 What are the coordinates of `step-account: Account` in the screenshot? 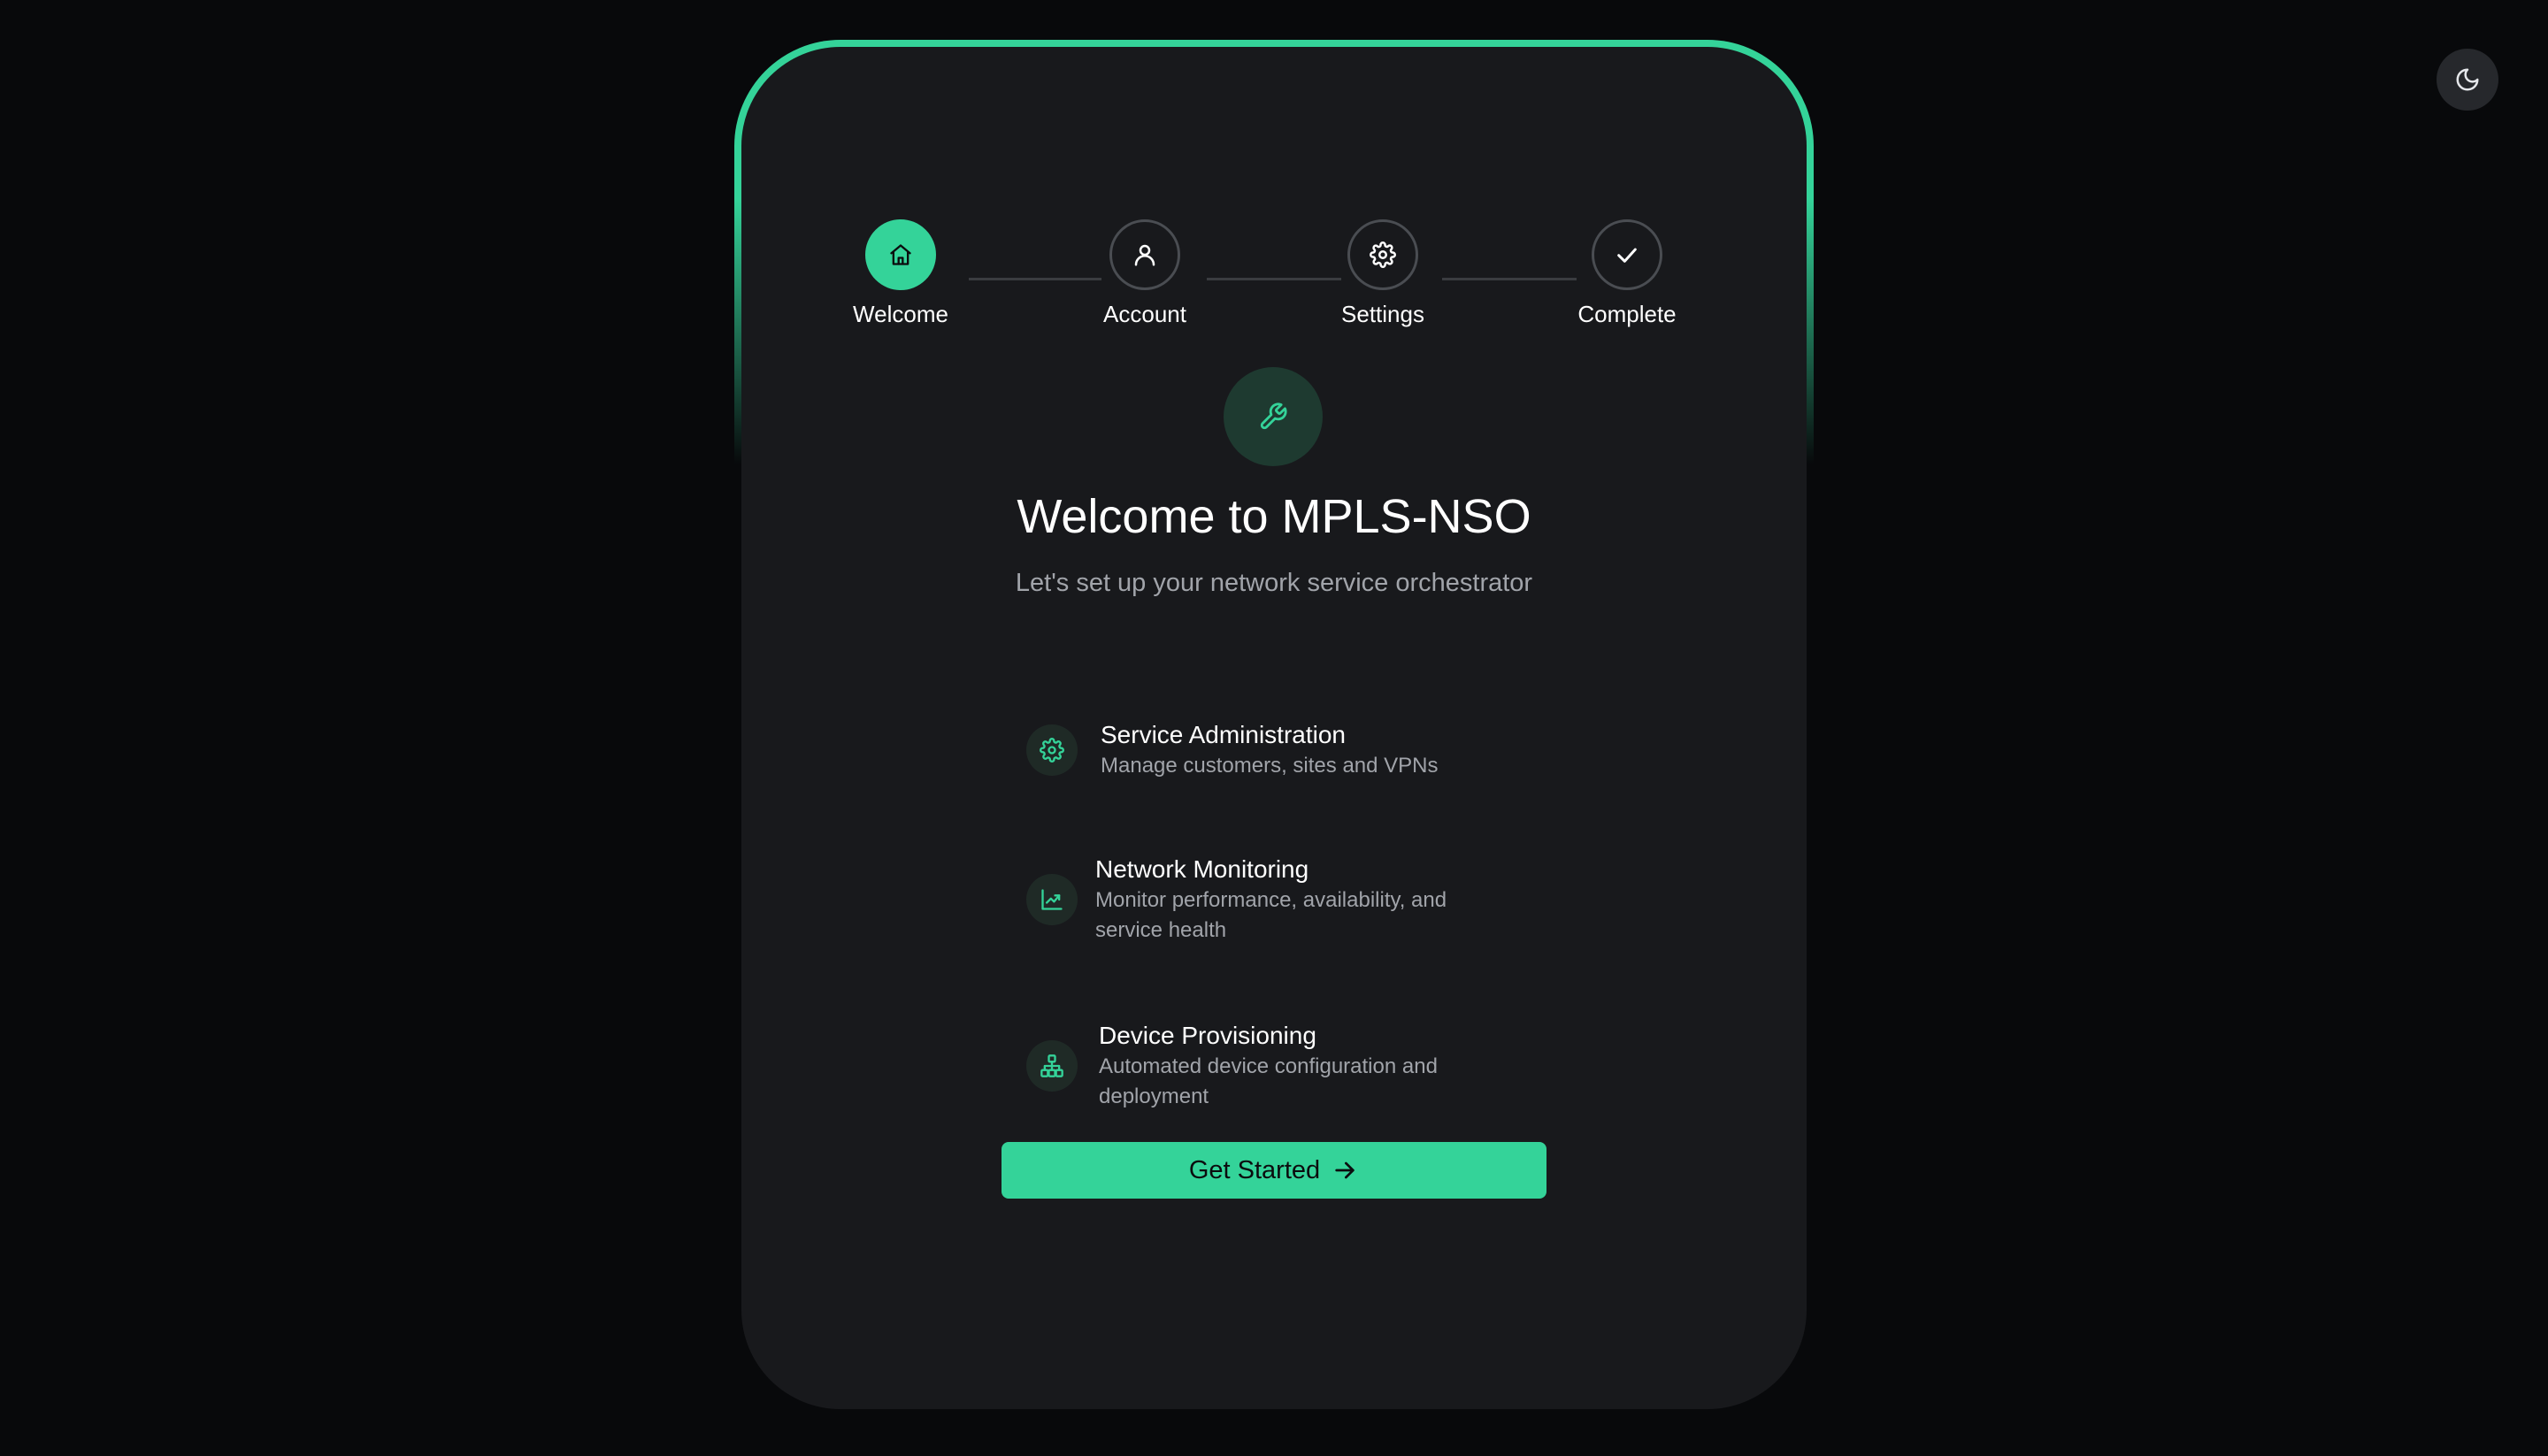 It's located at (1144, 273).